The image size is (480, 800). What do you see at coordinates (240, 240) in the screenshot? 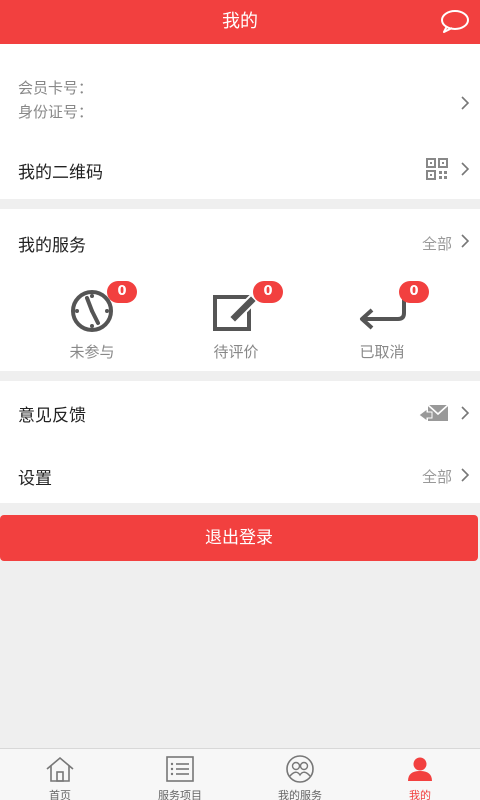
I see `services-header-row: 我的服务 全部` at bounding box center [240, 240].